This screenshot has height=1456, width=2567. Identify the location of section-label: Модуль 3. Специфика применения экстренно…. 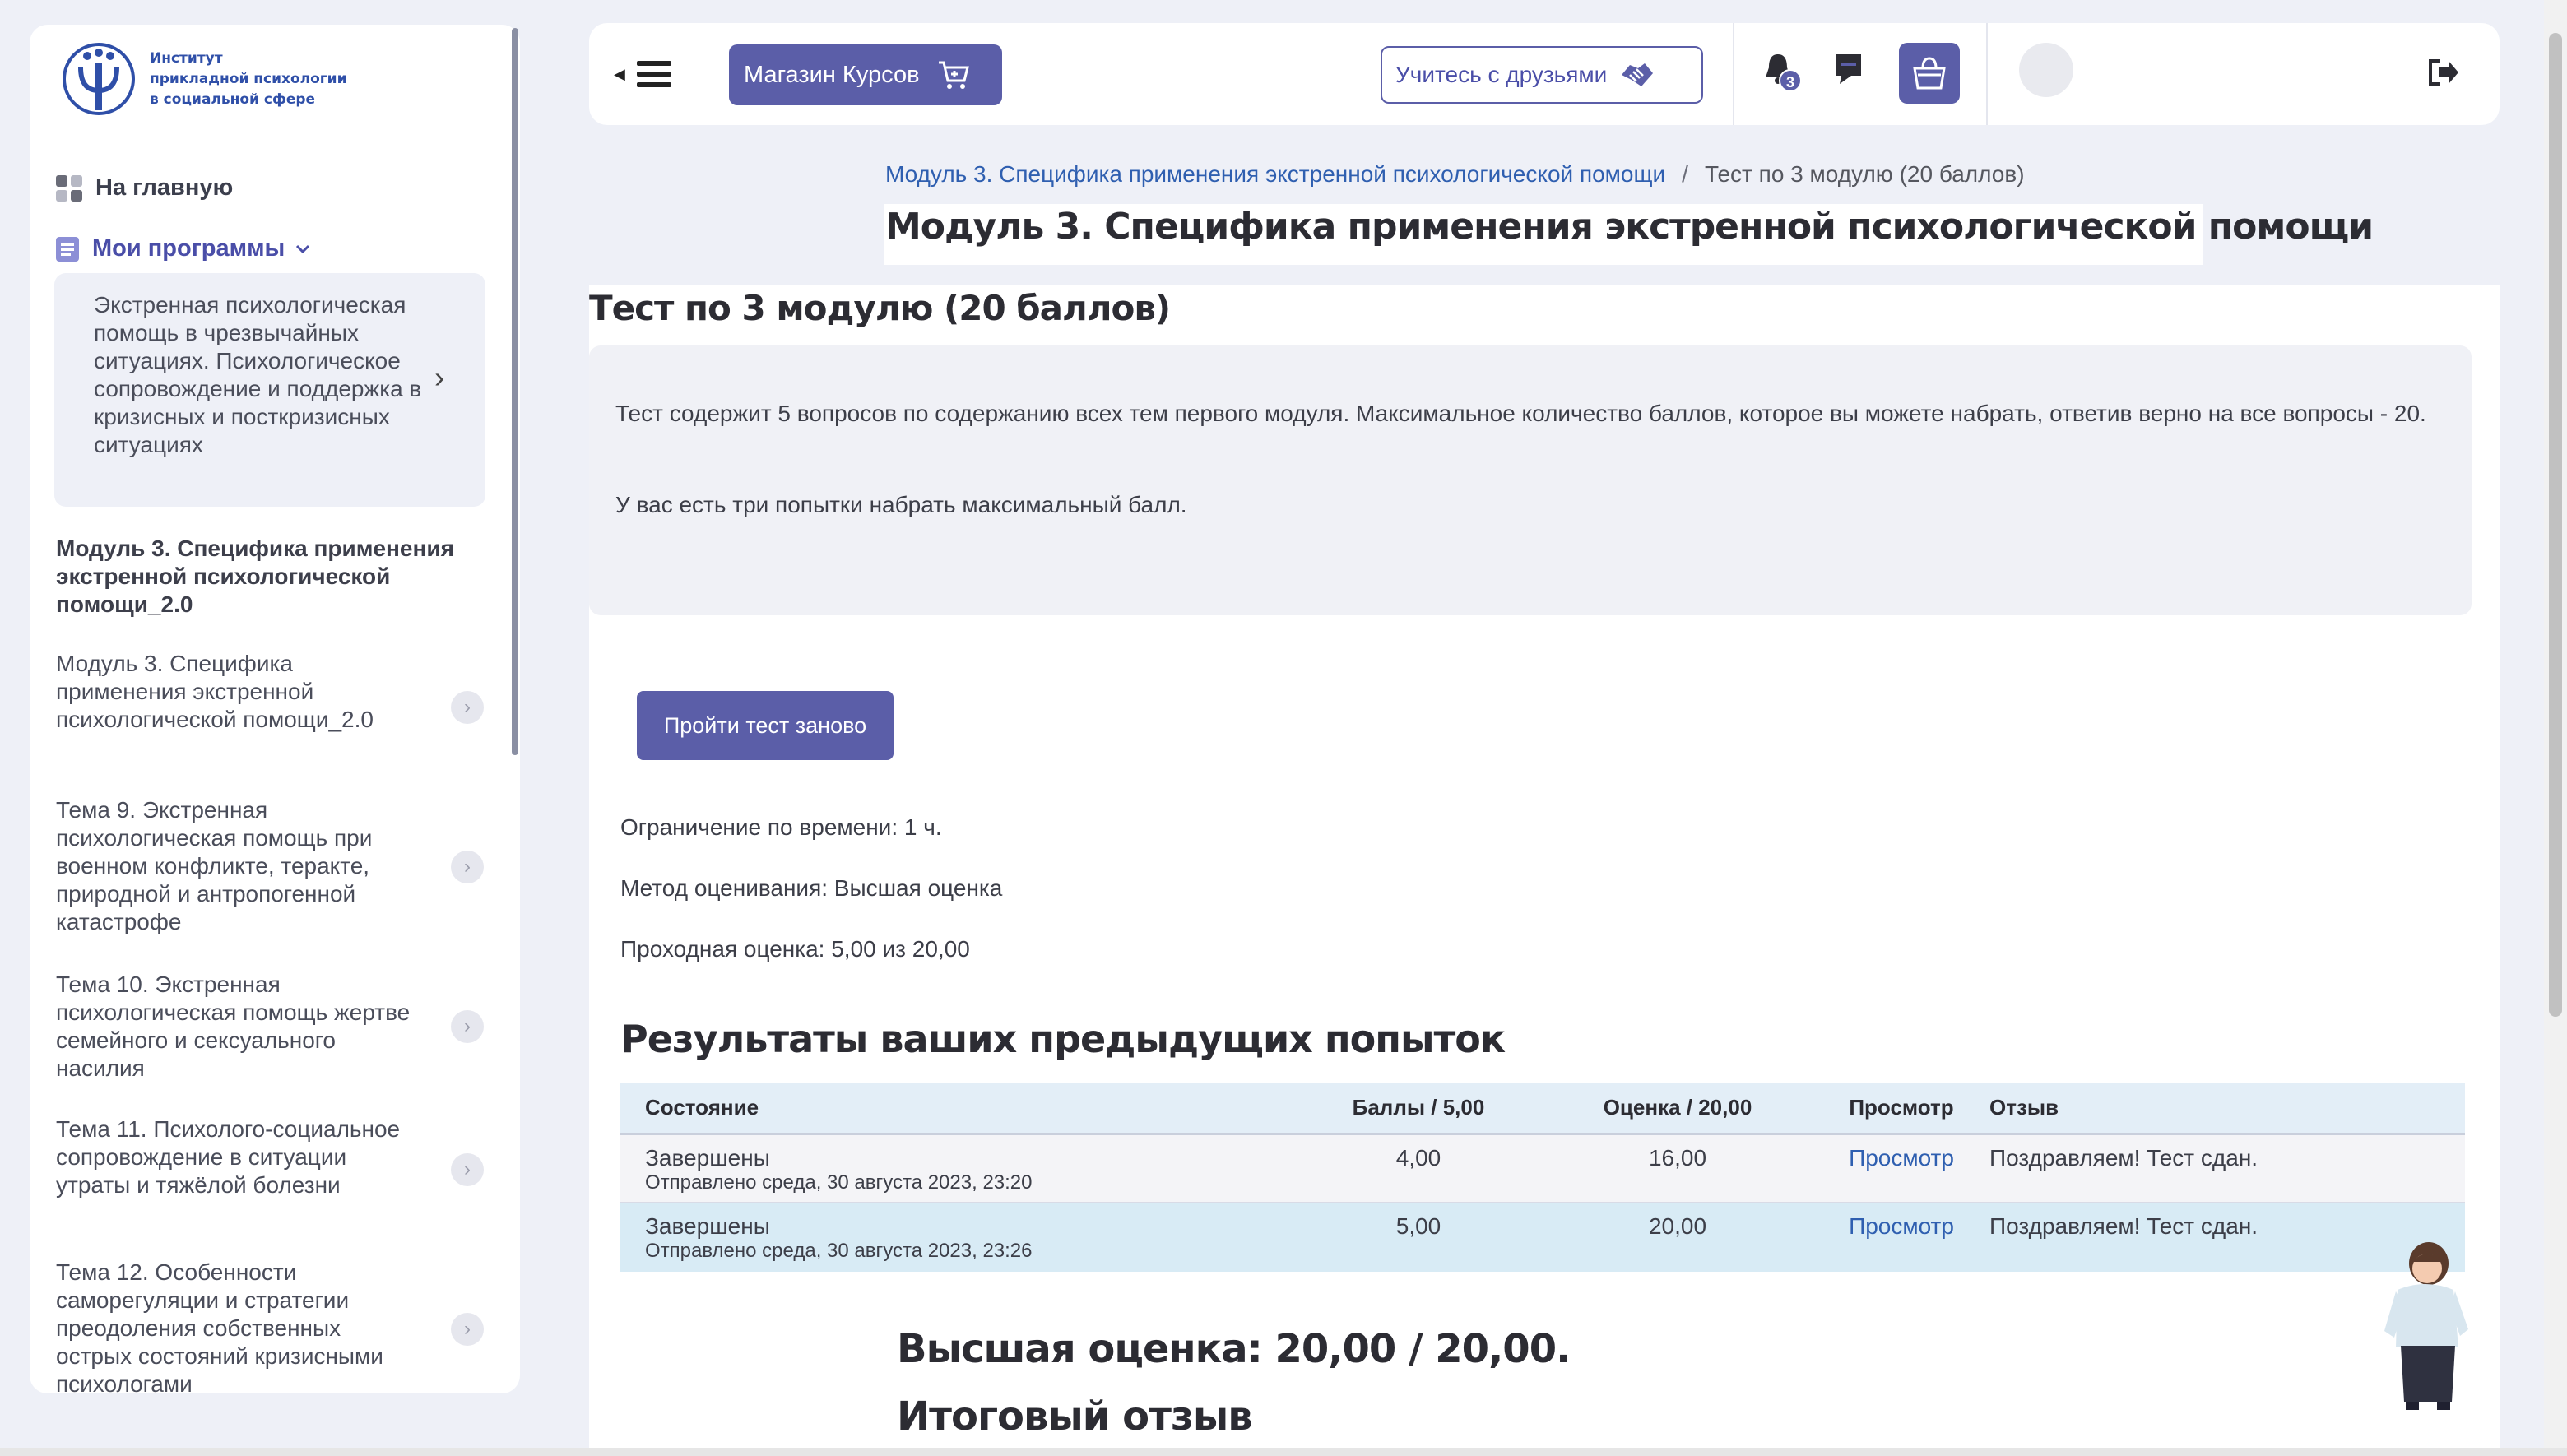
(215, 691).